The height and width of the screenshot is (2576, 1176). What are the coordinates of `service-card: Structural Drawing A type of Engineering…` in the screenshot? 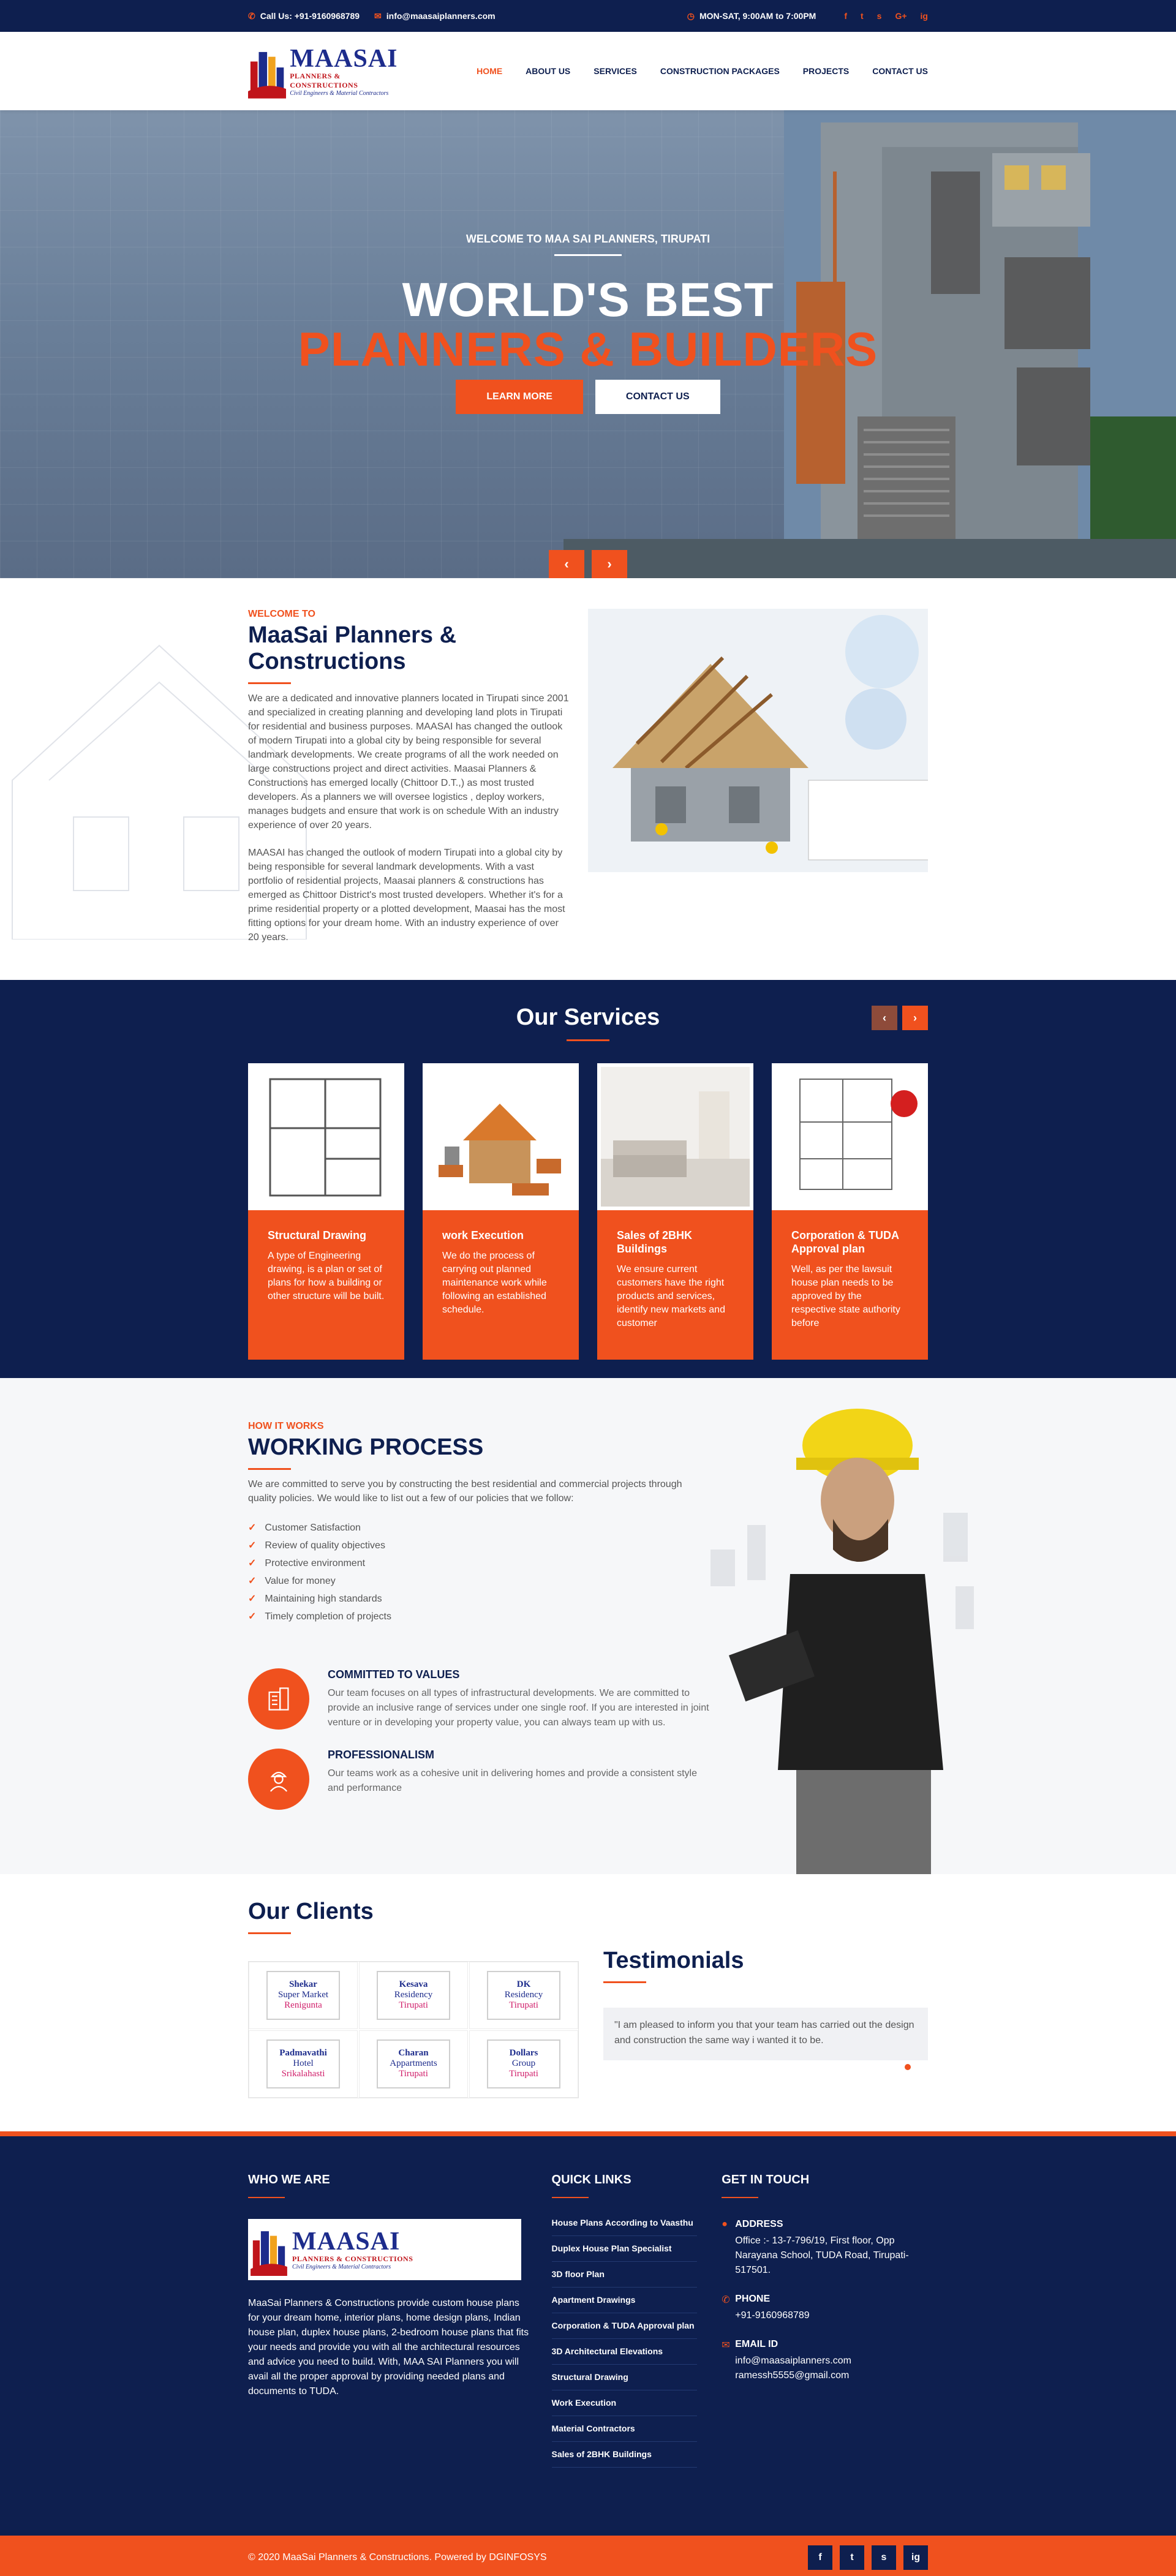 It's located at (326, 1211).